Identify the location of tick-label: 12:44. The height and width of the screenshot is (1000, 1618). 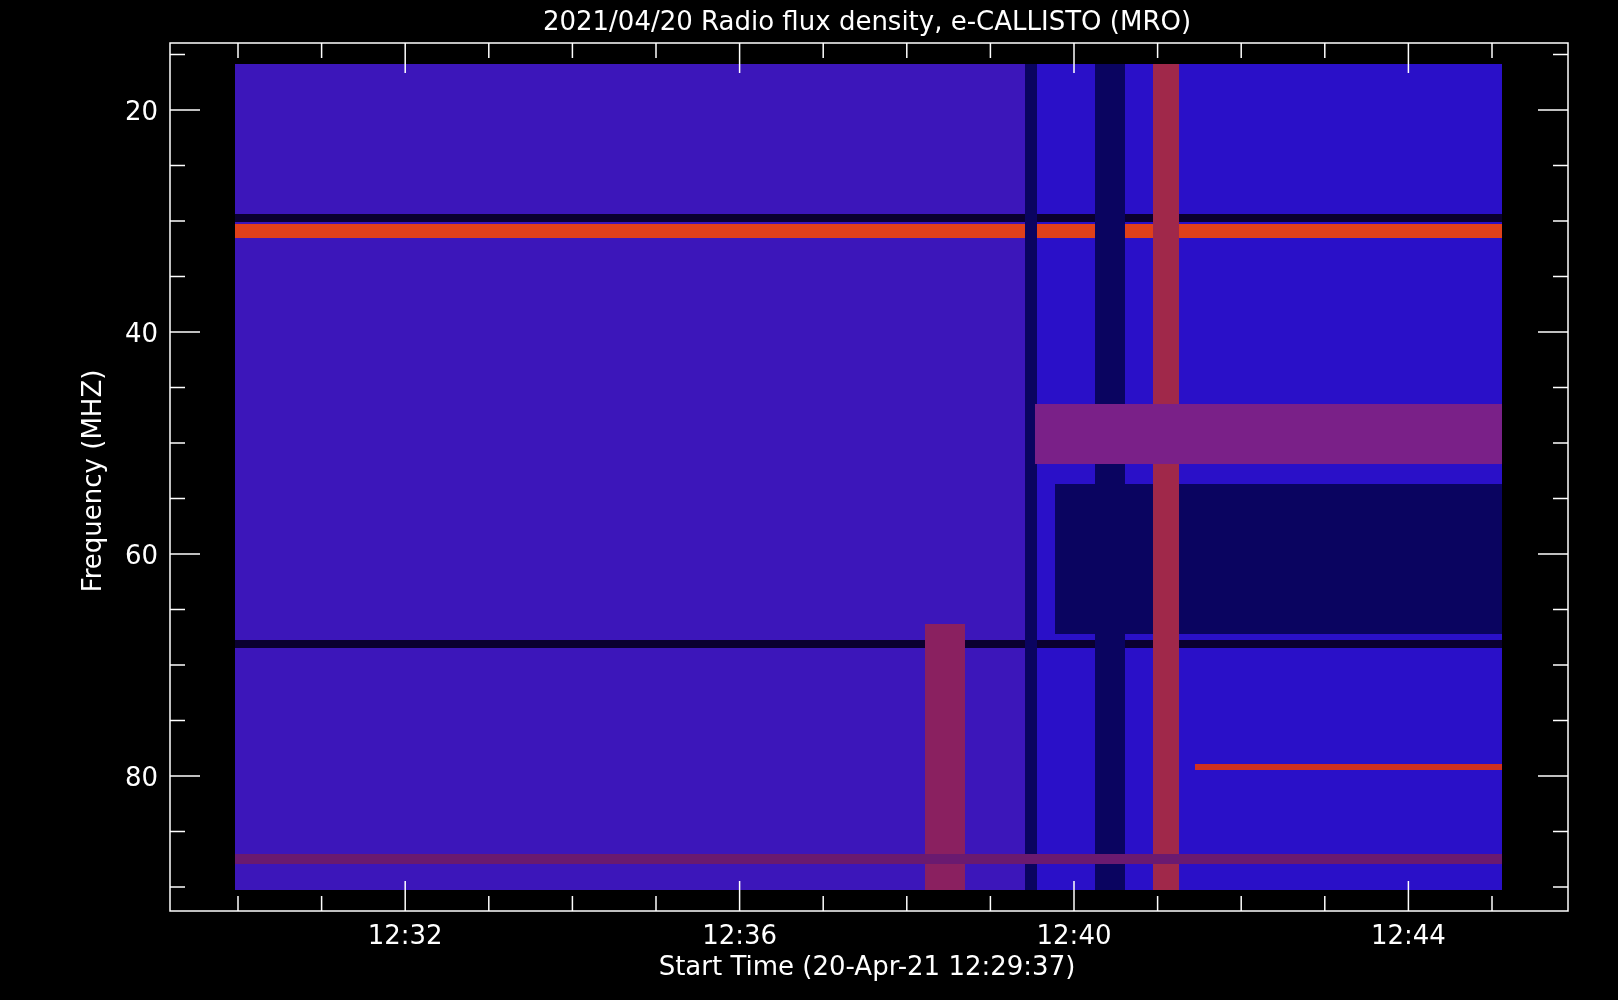
(1408, 935).